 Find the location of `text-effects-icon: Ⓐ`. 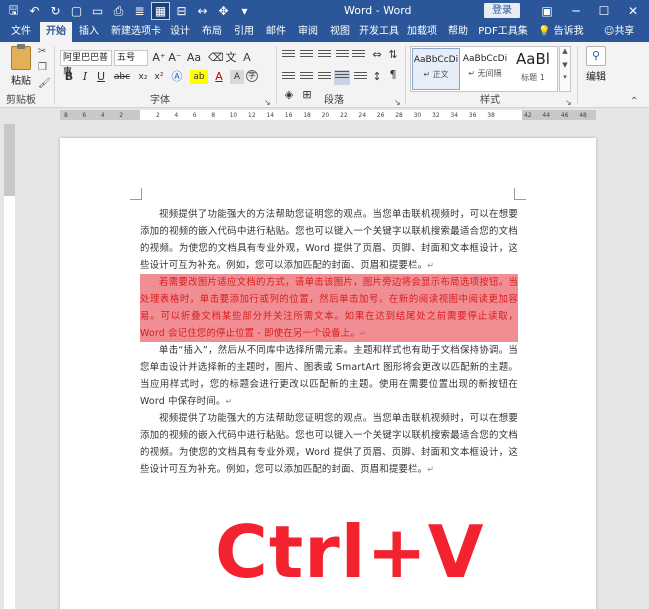

text-effects-icon: Ⓐ is located at coordinates (177, 77).